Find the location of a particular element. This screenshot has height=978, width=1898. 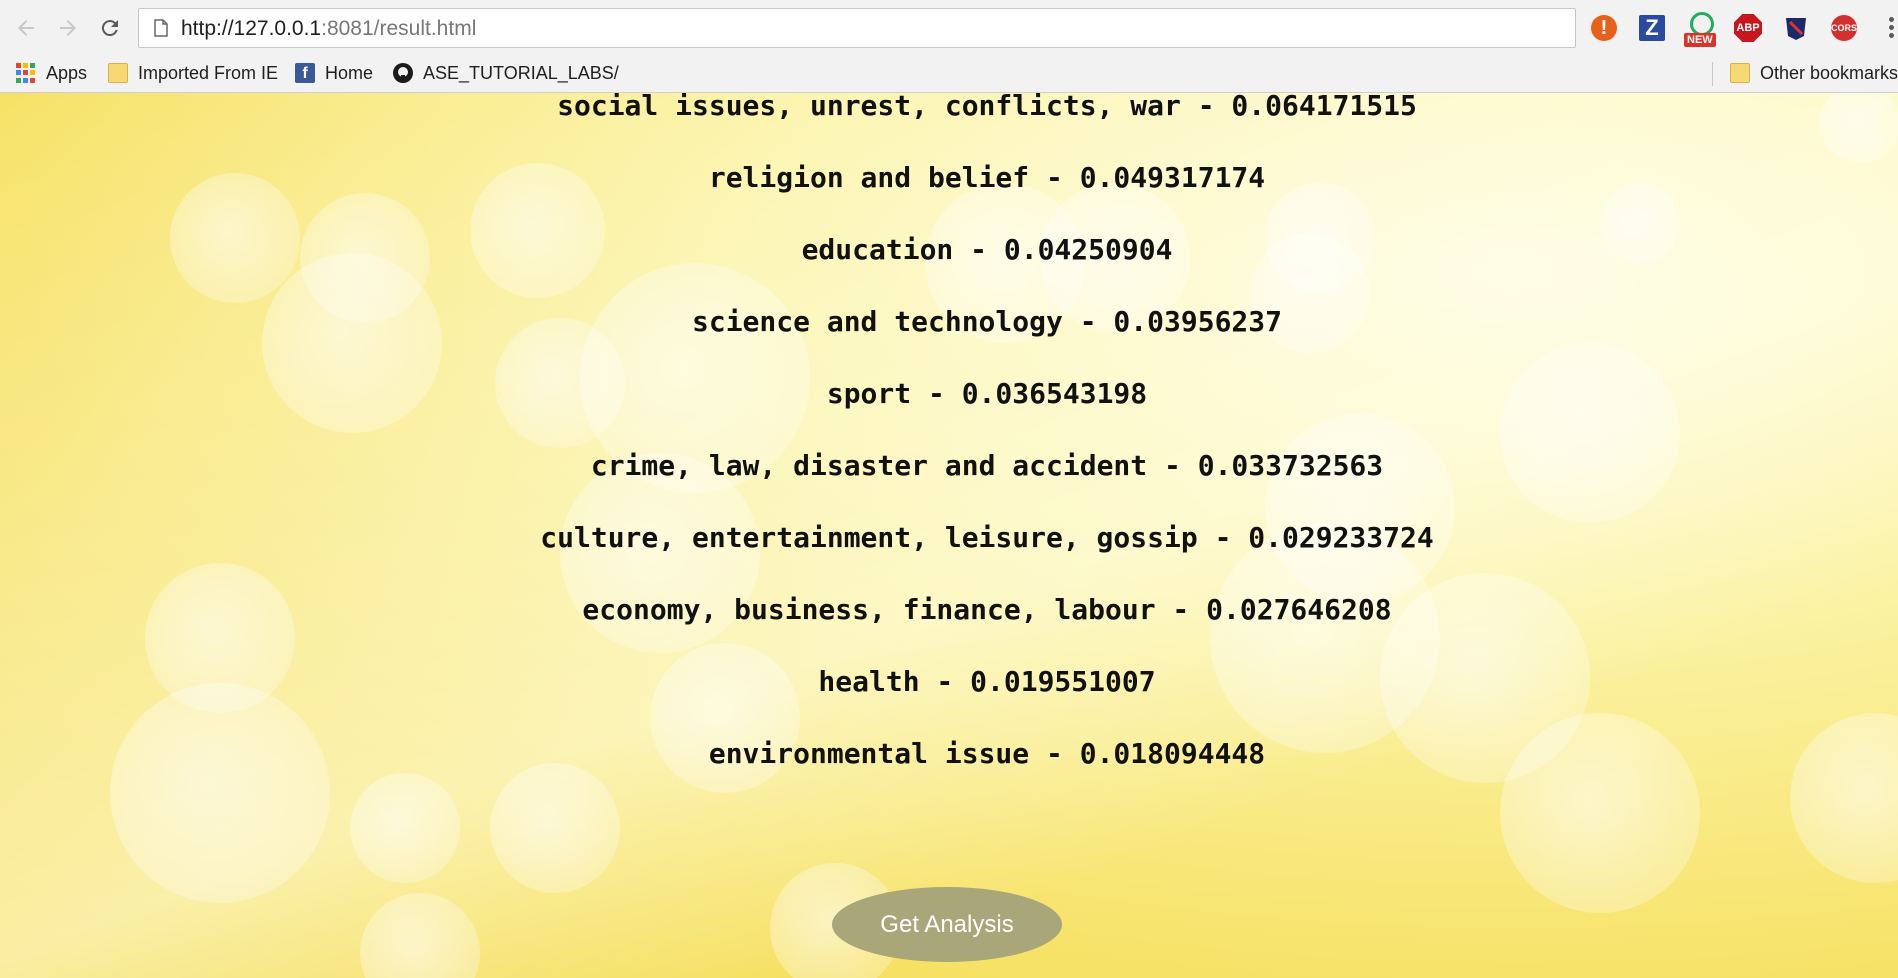

bookmark-label: Imported From IE is located at coordinates (208, 72).